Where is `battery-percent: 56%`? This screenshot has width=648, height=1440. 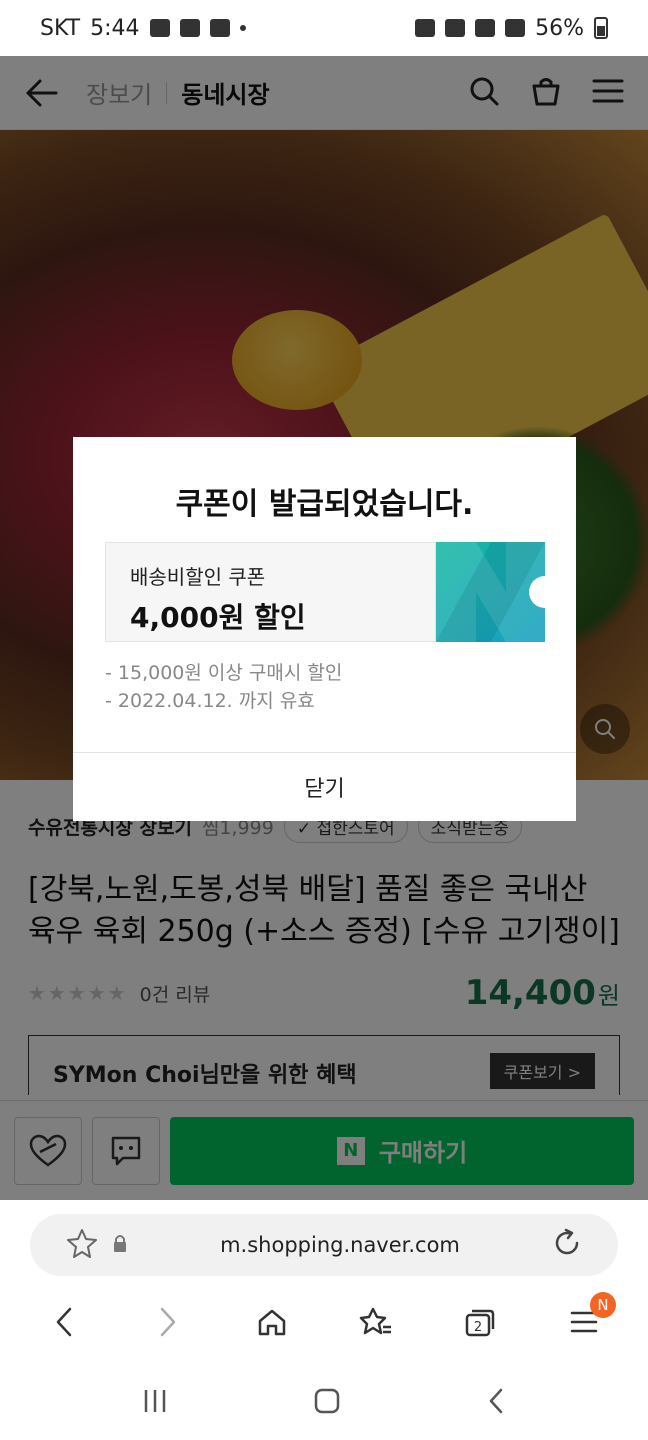 battery-percent: 56% is located at coordinates (559, 28).